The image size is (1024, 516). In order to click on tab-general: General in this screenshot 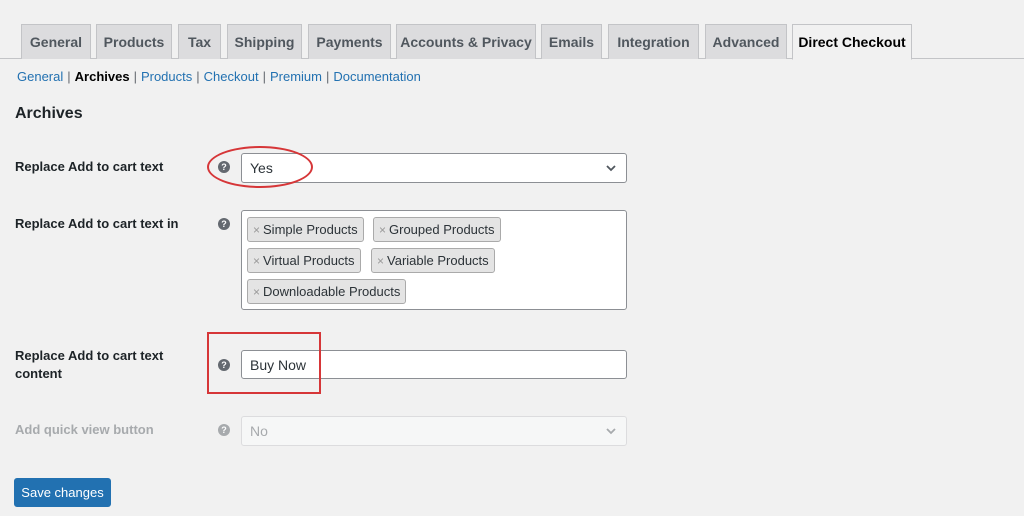, I will do `click(56, 41)`.